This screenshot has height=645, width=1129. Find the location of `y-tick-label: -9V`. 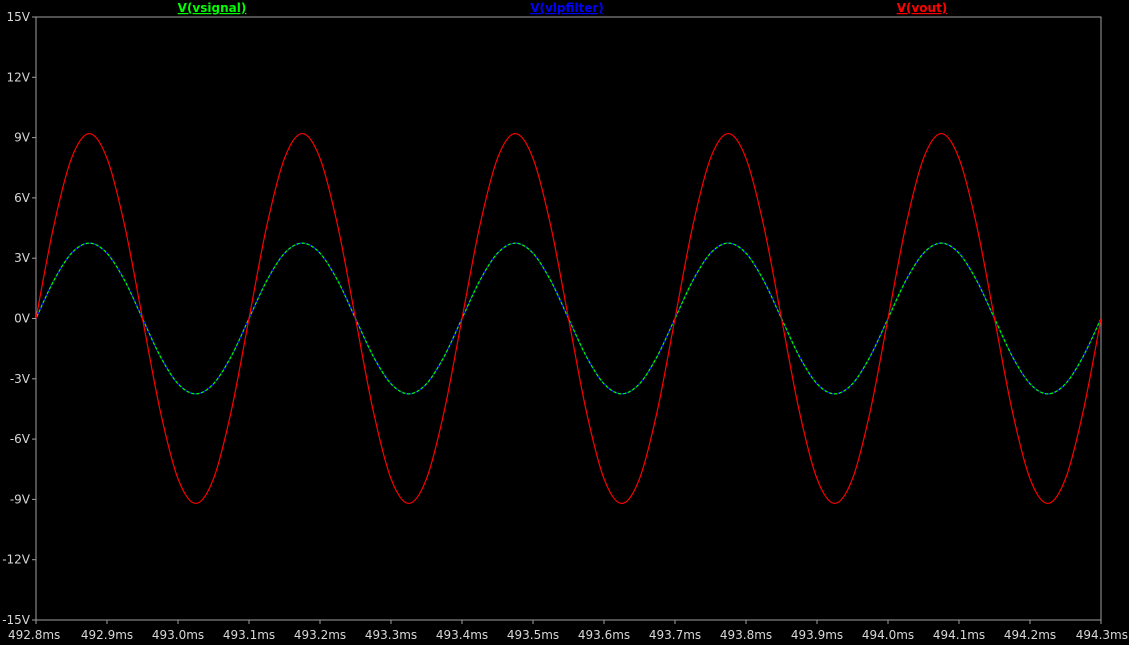

y-tick-label: -9V is located at coordinates (20, 499).